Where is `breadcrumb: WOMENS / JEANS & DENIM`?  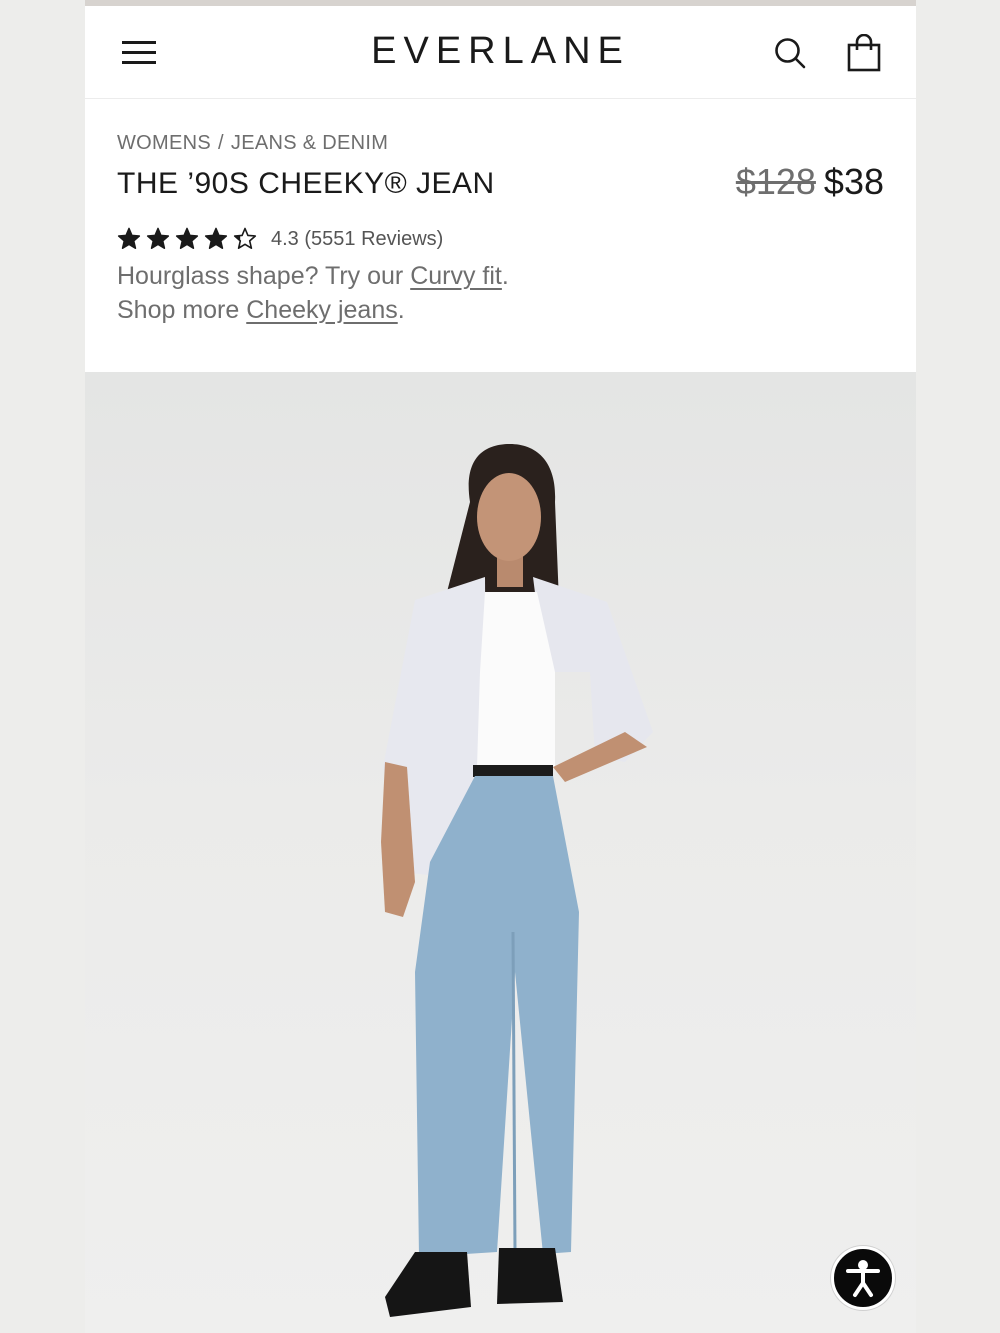
breadcrumb: WOMENS / JEANS & DENIM is located at coordinates (252, 143).